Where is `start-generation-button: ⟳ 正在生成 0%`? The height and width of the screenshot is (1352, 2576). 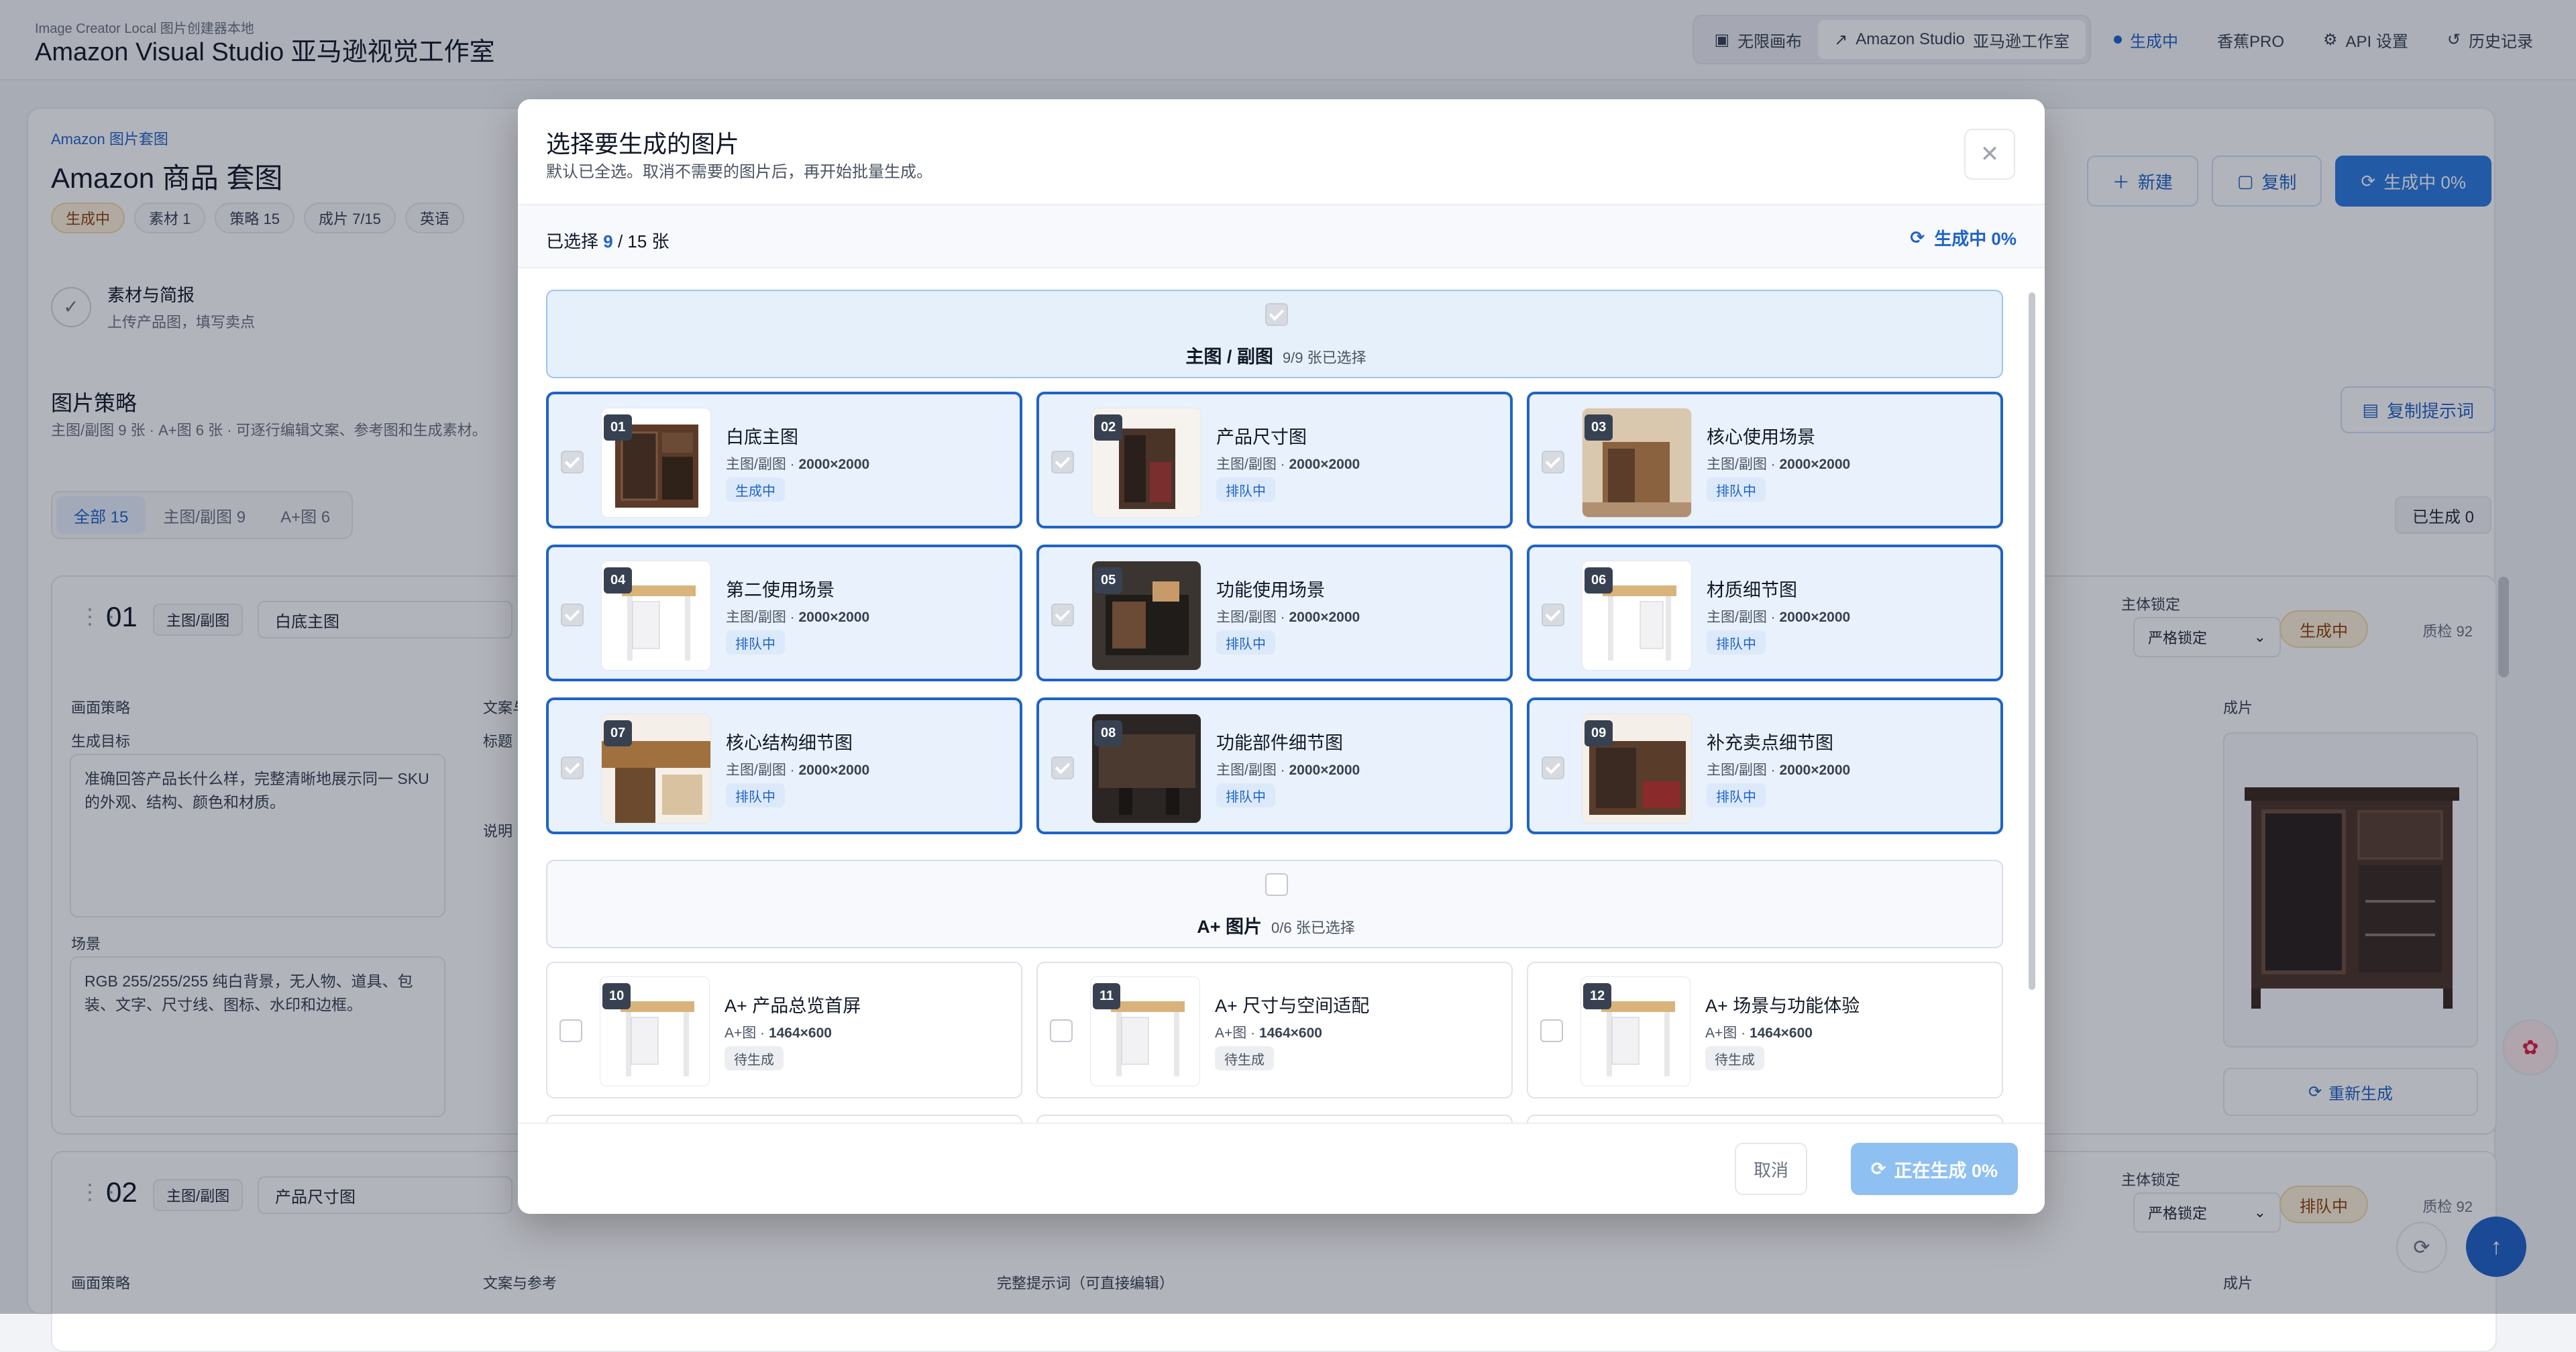
start-generation-button: ⟳ 正在生成 0% is located at coordinates (1934, 1169).